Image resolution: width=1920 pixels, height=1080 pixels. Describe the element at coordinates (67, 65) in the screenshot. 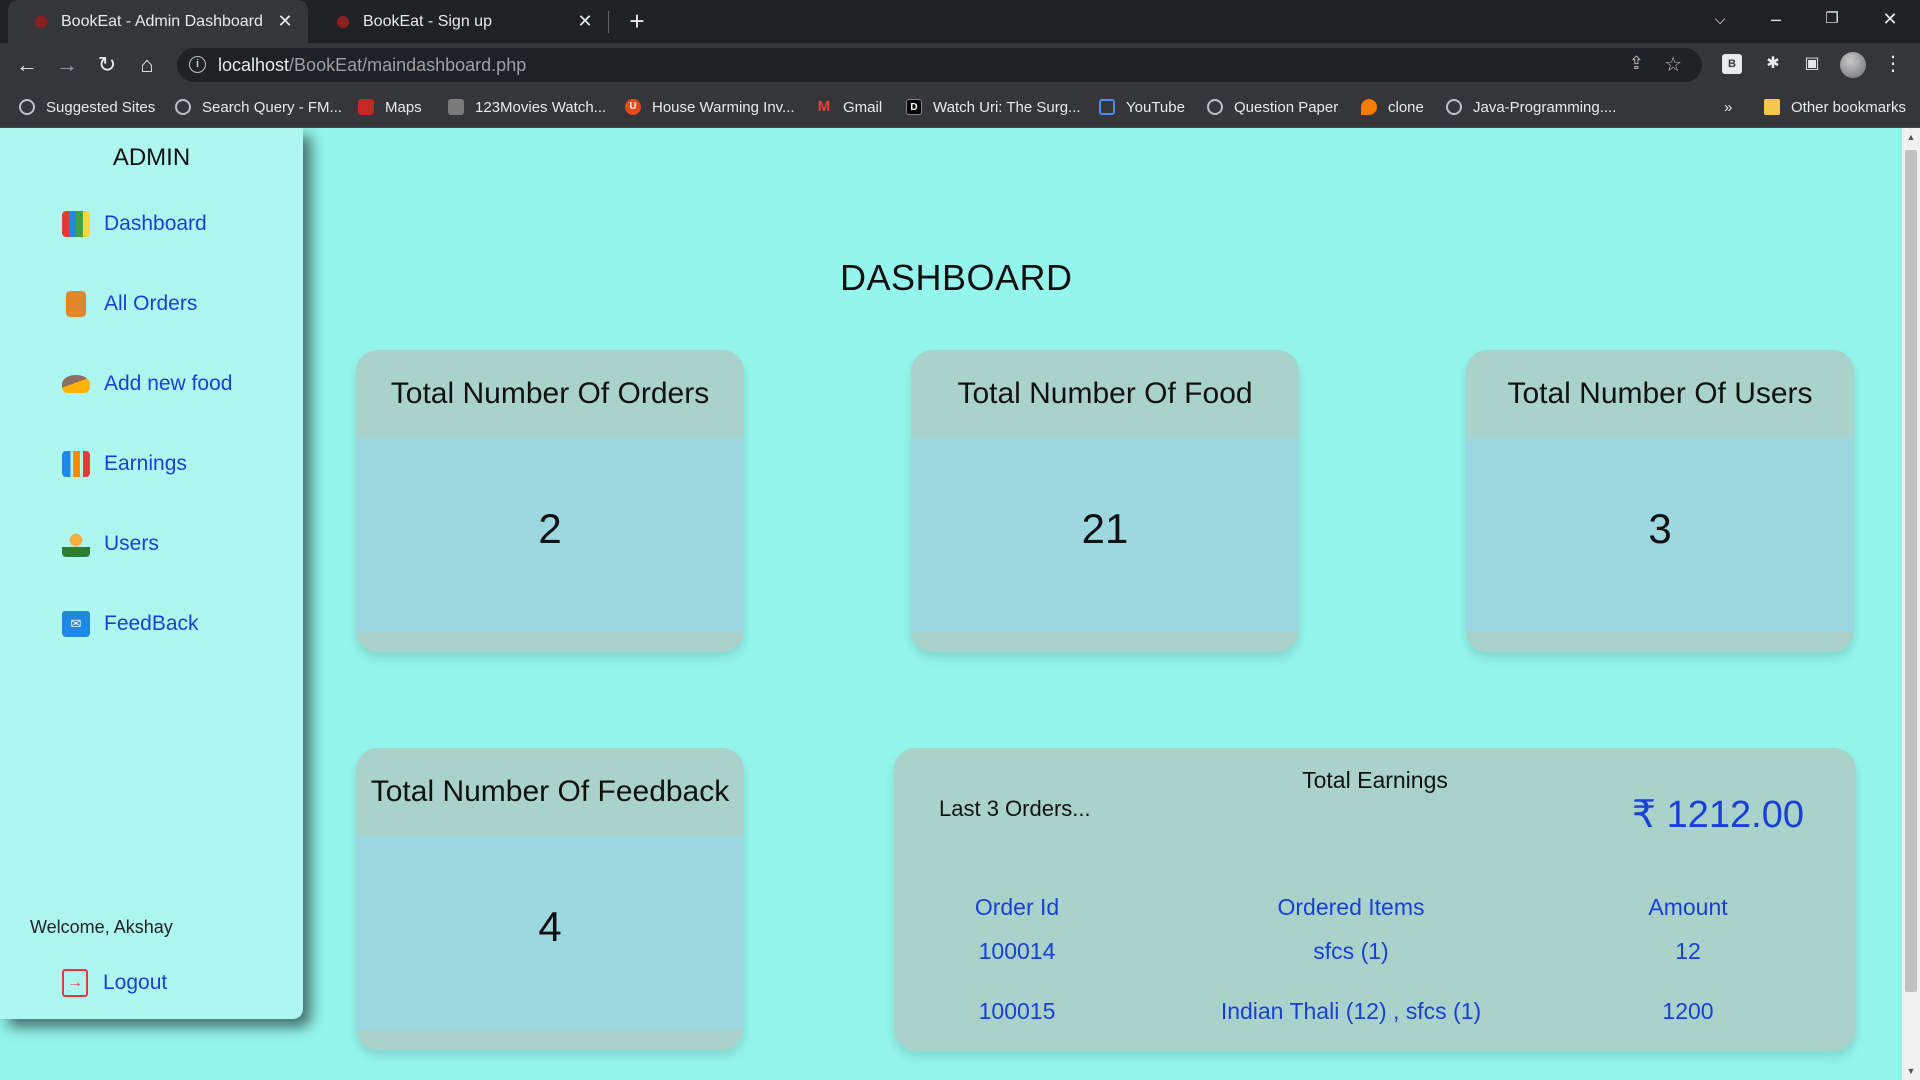

I see `forward-icon: →` at that location.